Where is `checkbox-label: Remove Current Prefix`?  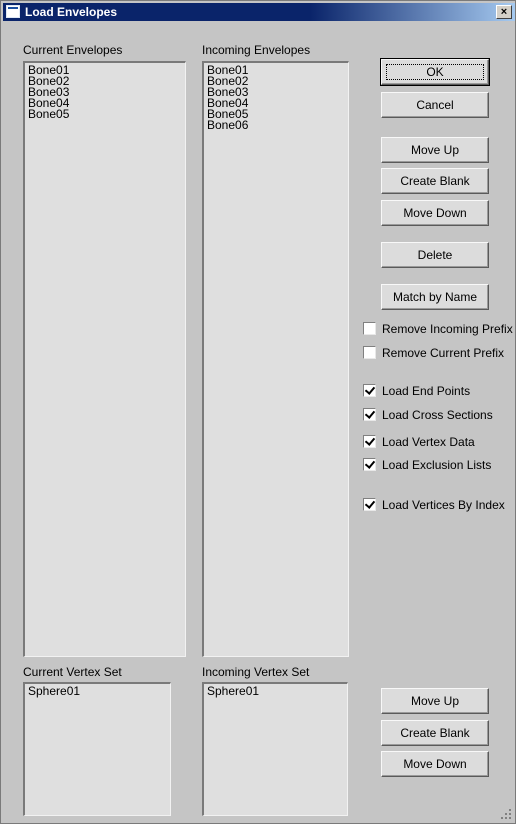 checkbox-label: Remove Current Prefix is located at coordinates (443, 353).